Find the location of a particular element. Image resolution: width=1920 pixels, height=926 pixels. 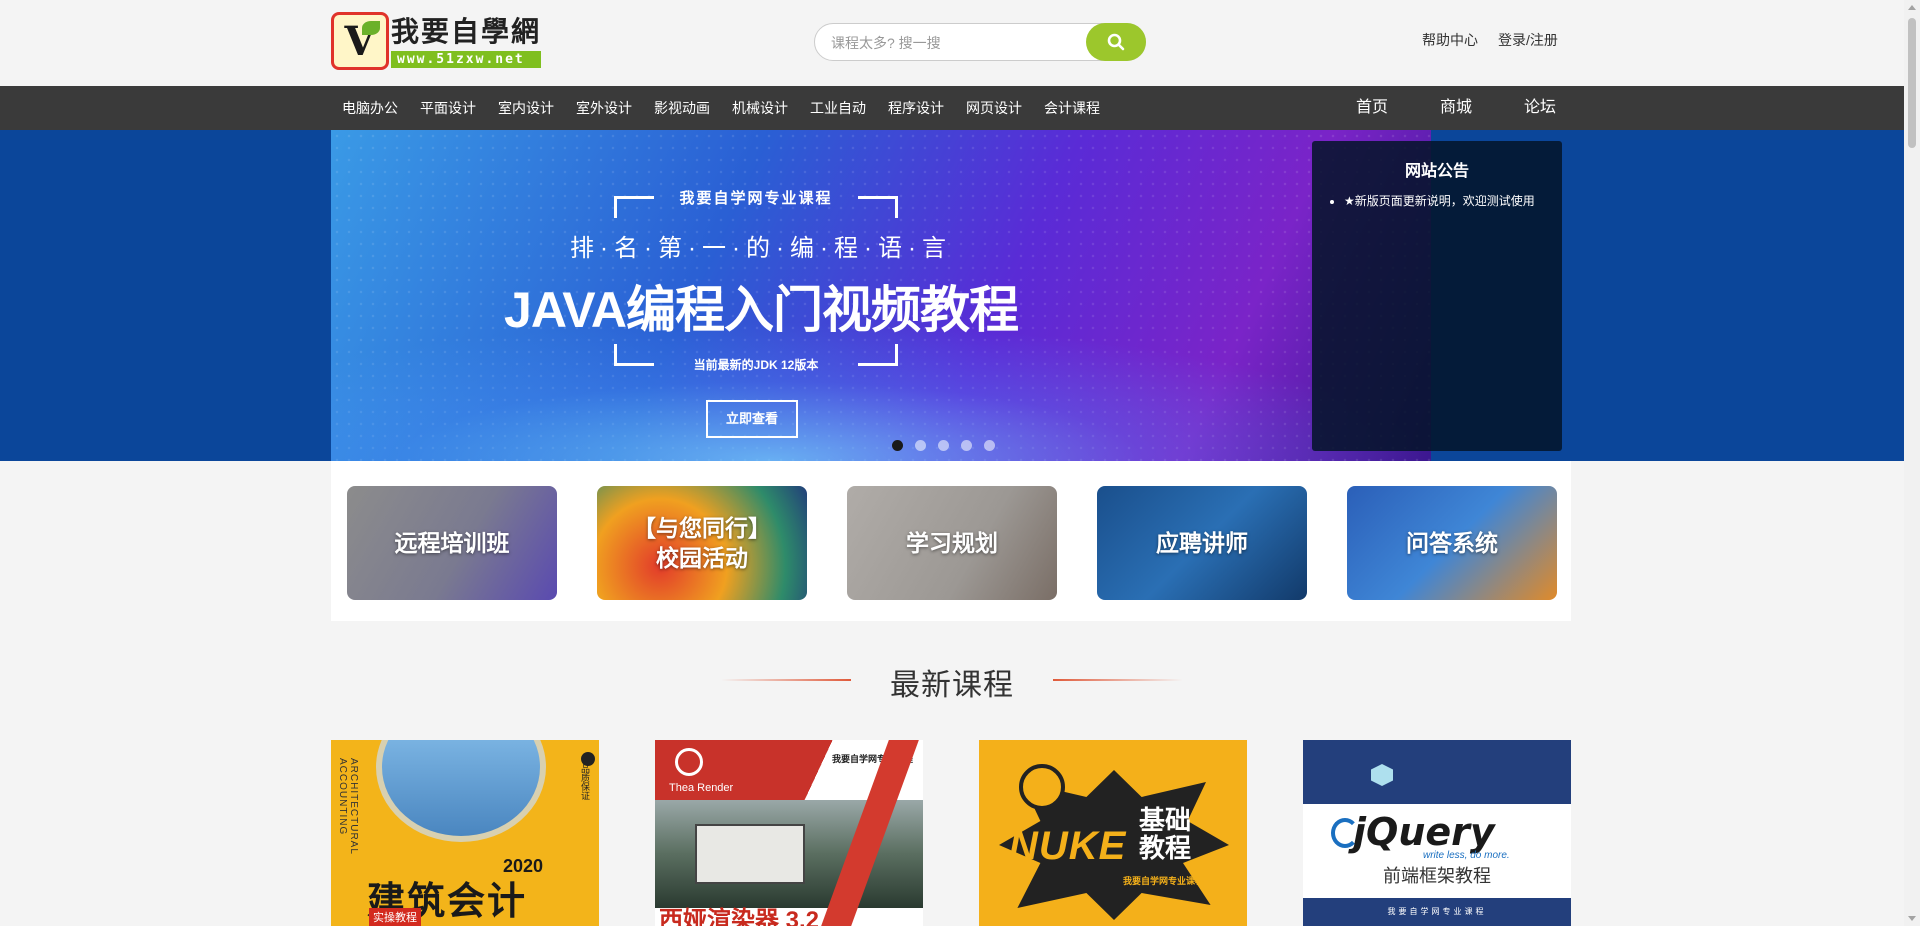

card-label: 【与您同行】 校园活动 is located at coordinates (702, 543).